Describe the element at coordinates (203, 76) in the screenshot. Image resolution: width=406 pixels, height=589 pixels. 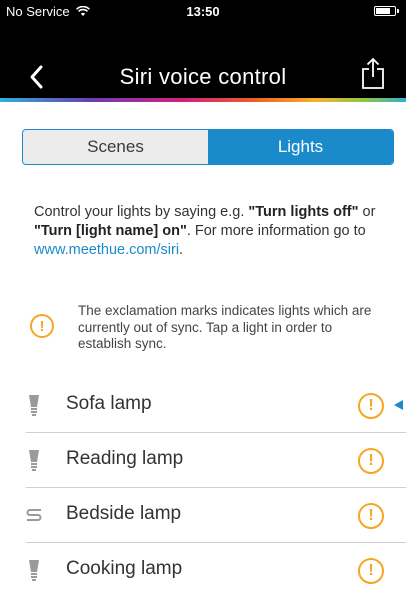
I see `page-title: Siri voice control` at that location.